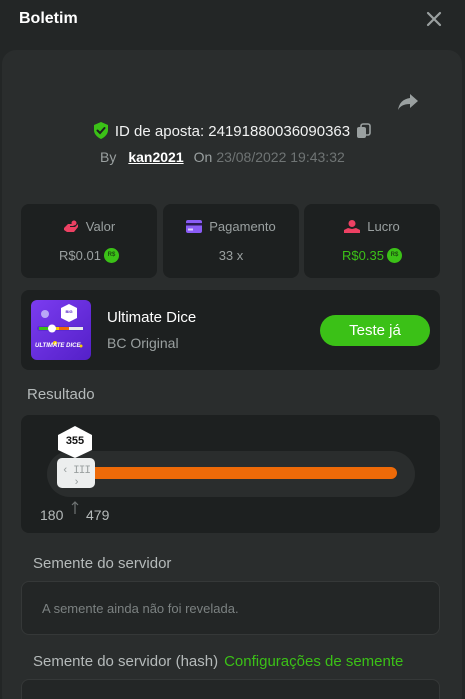  I want to click on hash-label: Semente do servidor (hash), so click(126, 661).